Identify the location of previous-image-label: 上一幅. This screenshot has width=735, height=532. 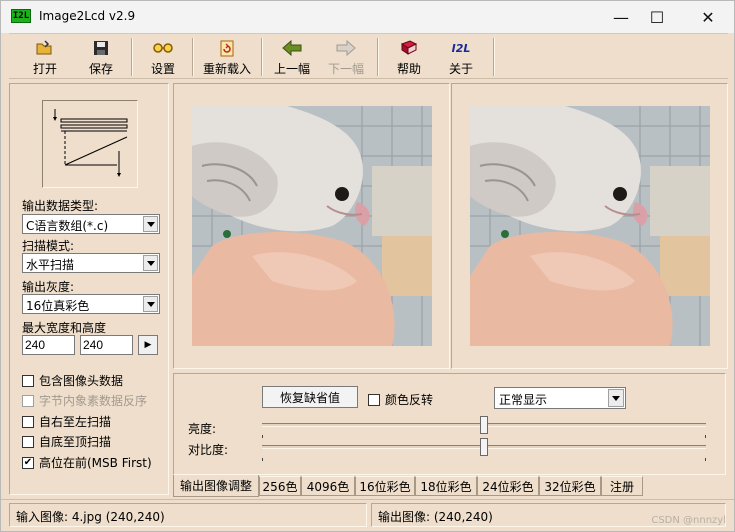
(291, 69).